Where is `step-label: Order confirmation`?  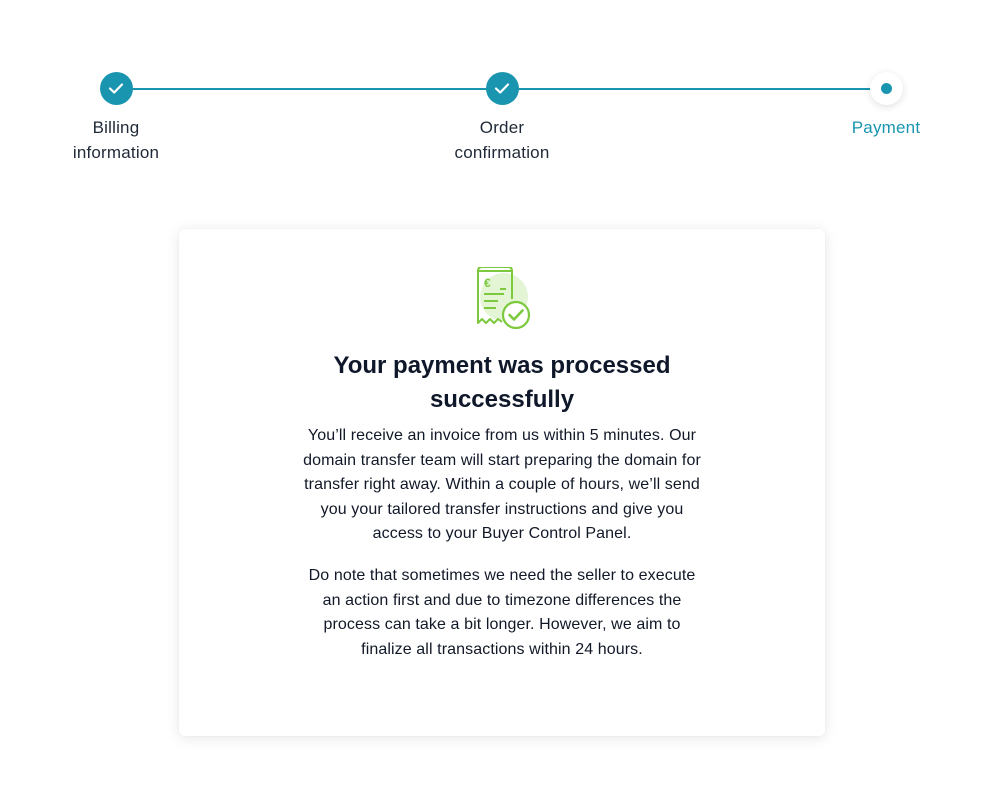 step-label: Order confirmation is located at coordinates (502, 140).